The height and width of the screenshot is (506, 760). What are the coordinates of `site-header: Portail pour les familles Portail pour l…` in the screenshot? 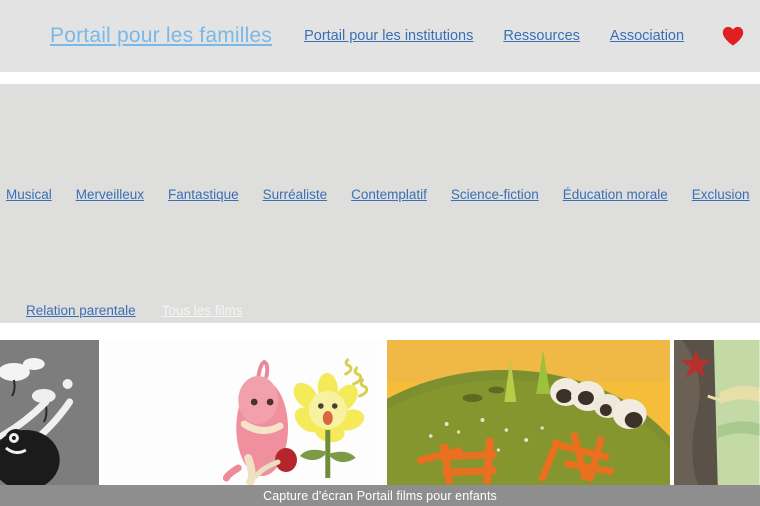 It's located at (380, 36).